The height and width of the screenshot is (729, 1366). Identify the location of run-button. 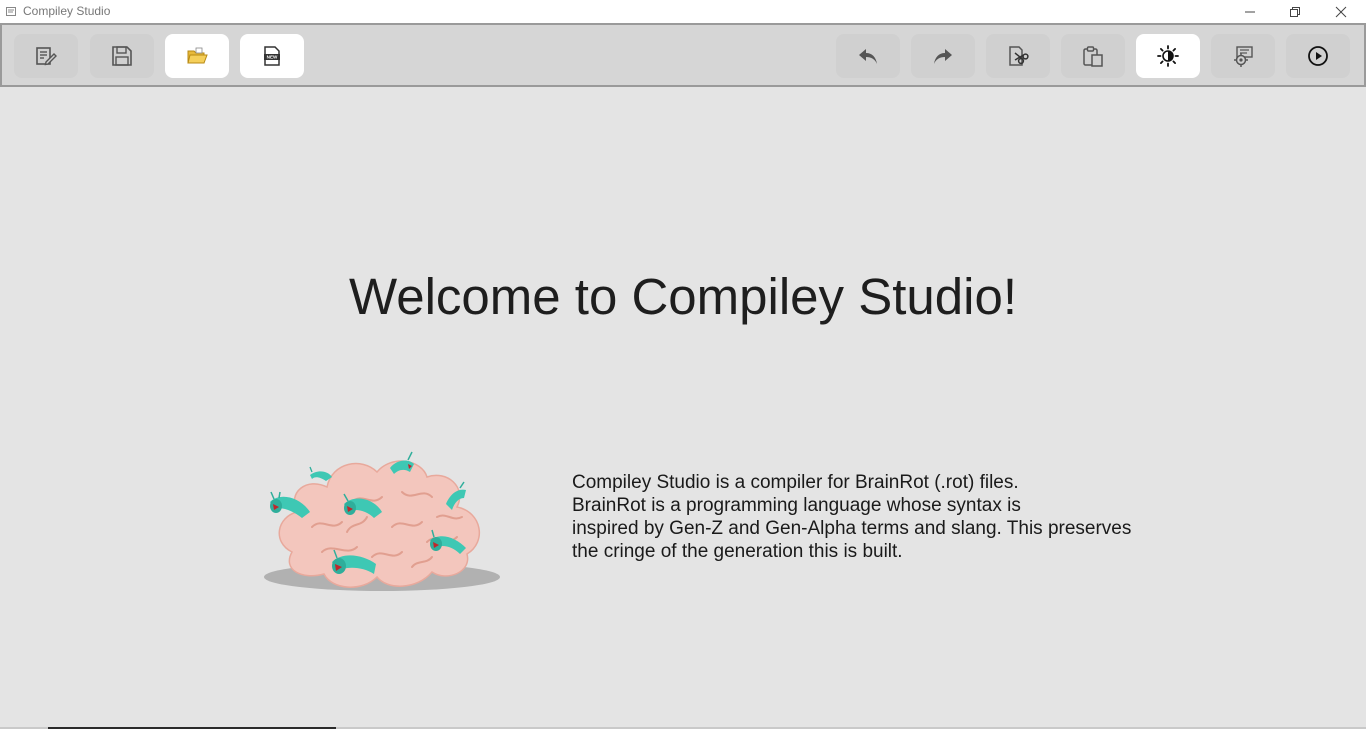
(1318, 56).